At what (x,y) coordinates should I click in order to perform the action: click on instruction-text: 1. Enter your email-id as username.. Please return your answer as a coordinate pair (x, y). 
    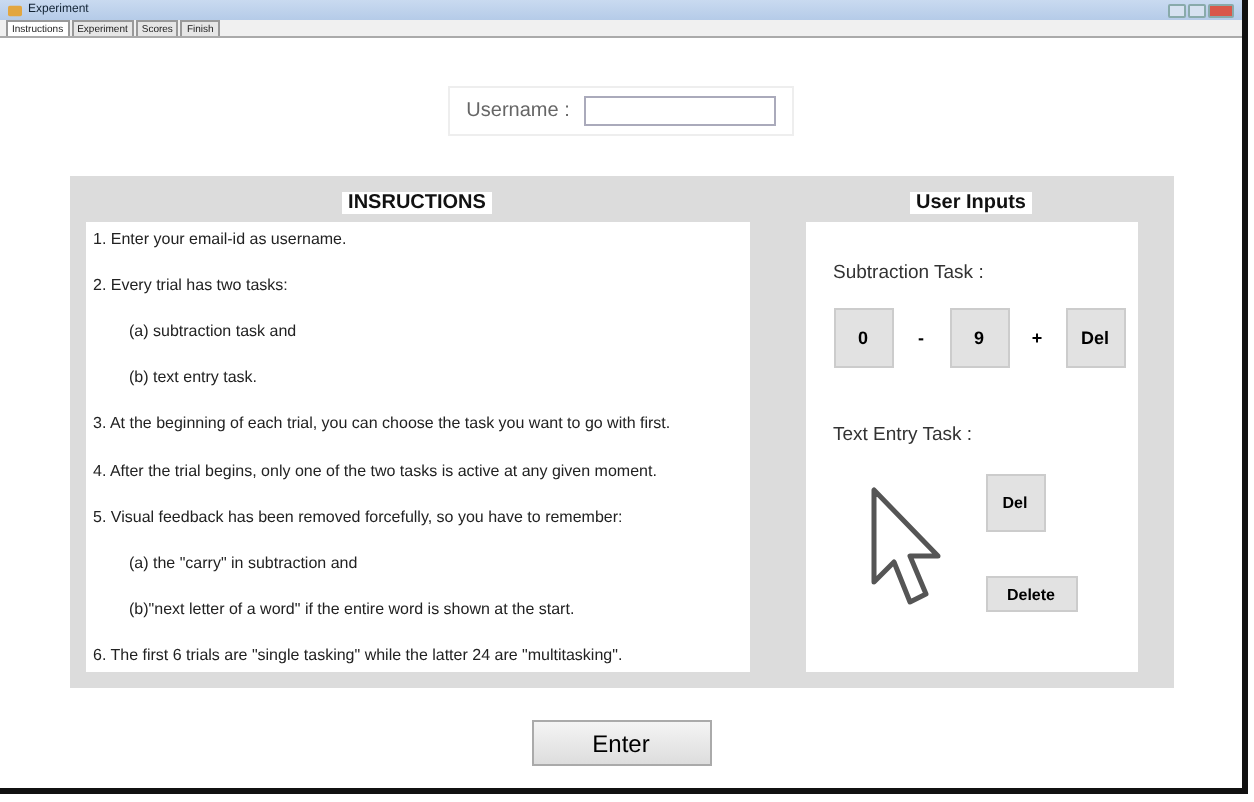
    Looking at the image, I should click on (221, 239).